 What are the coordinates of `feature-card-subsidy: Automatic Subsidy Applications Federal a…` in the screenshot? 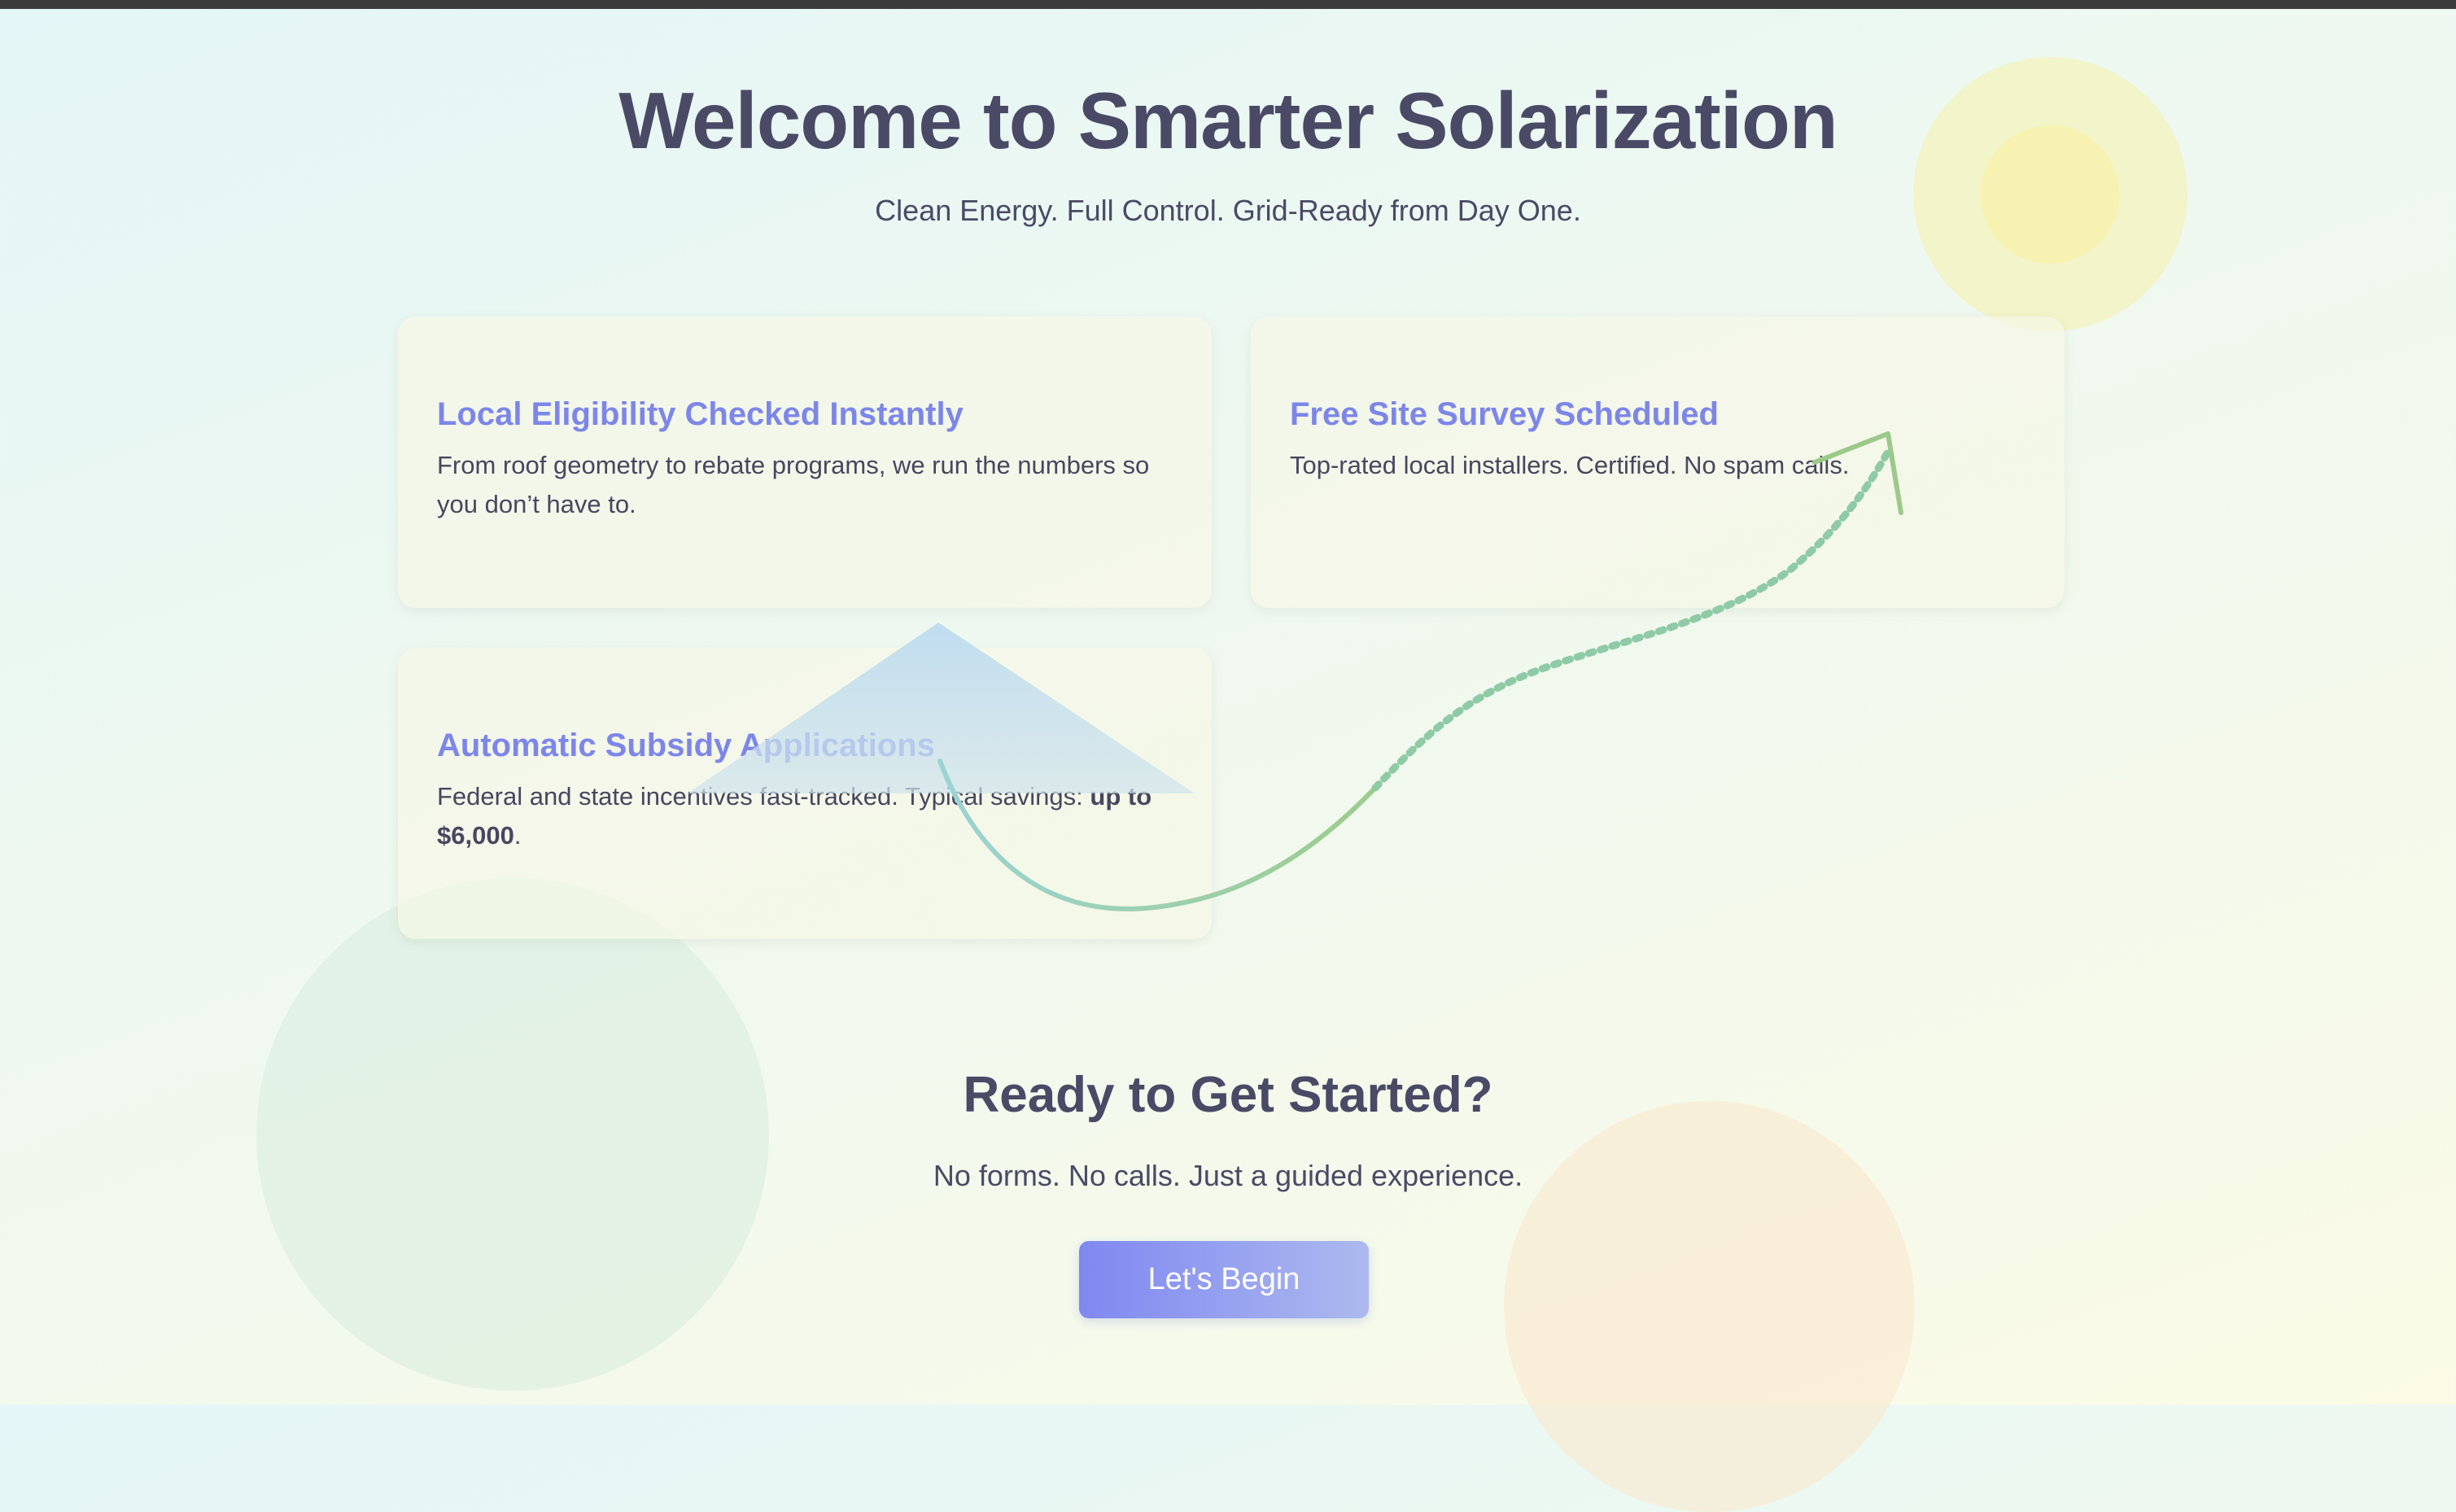 It's located at (805, 793).